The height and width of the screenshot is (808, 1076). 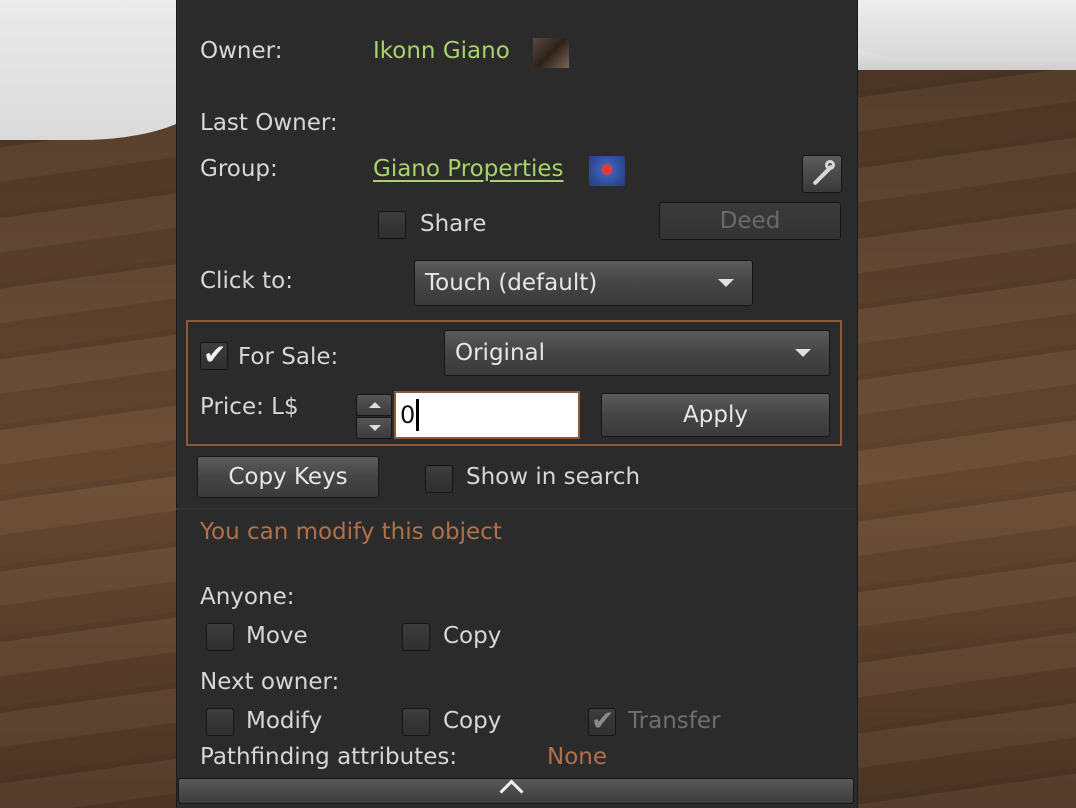 What do you see at coordinates (822, 174) in the screenshot?
I see `set-group-wrench-icon` at bounding box center [822, 174].